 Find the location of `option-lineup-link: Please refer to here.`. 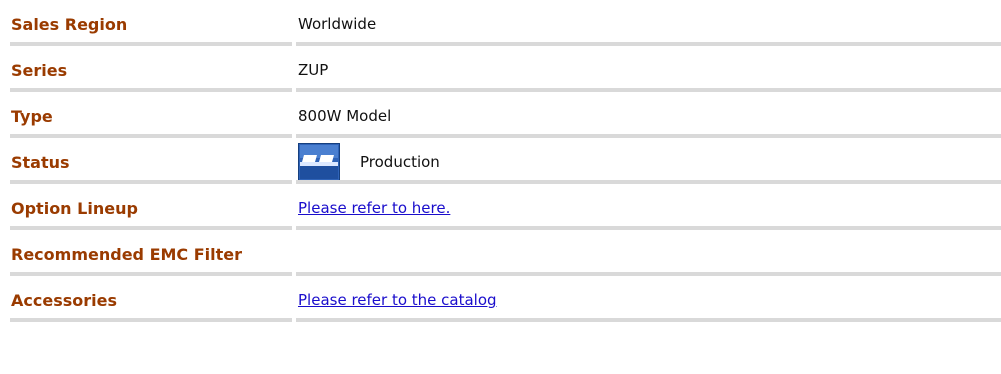

option-lineup-link: Please refer to here. is located at coordinates (374, 208).